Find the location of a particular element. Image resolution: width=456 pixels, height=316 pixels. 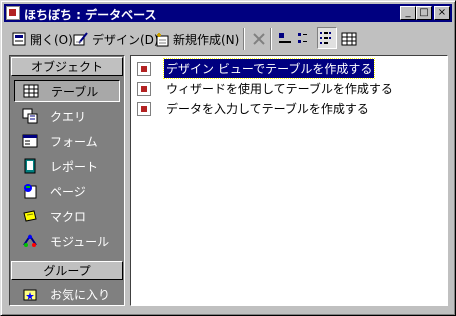

list-view-icon is located at coordinates (327, 38).